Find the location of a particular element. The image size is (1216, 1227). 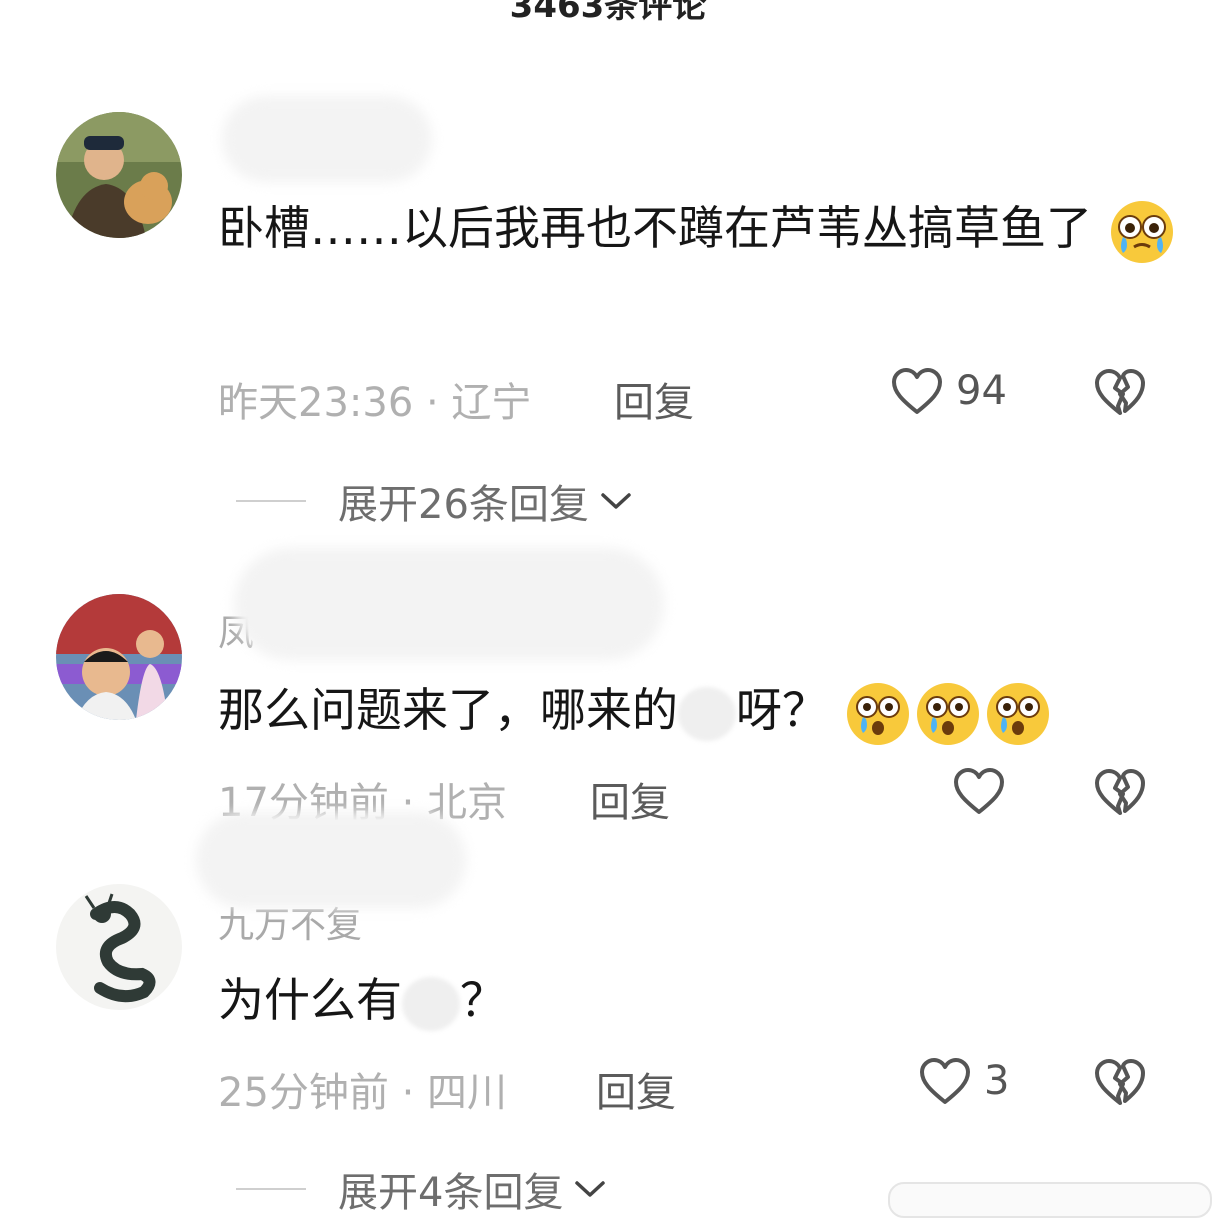

expand-replies-label: 展开4条回复 is located at coordinates (451, 1193).